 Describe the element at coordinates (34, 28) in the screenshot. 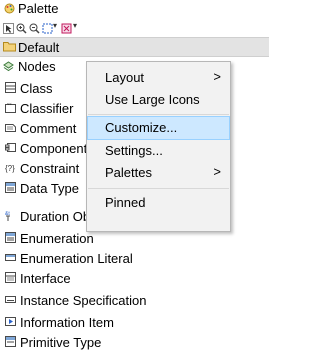

I see `zoom-out-icon` at that location.